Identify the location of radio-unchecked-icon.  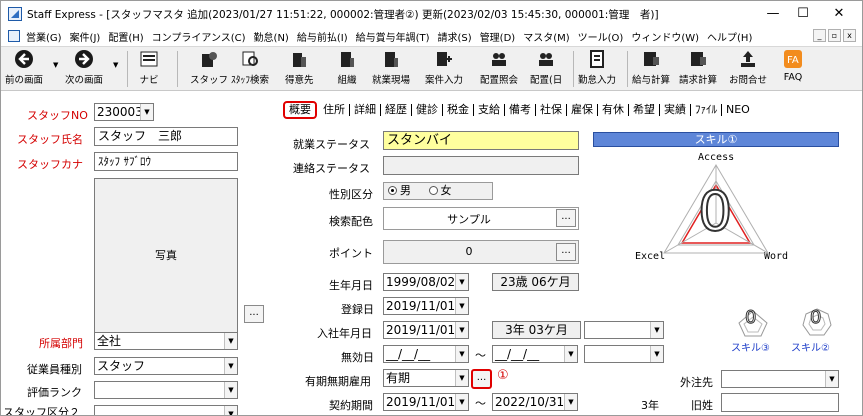
(433, 190).